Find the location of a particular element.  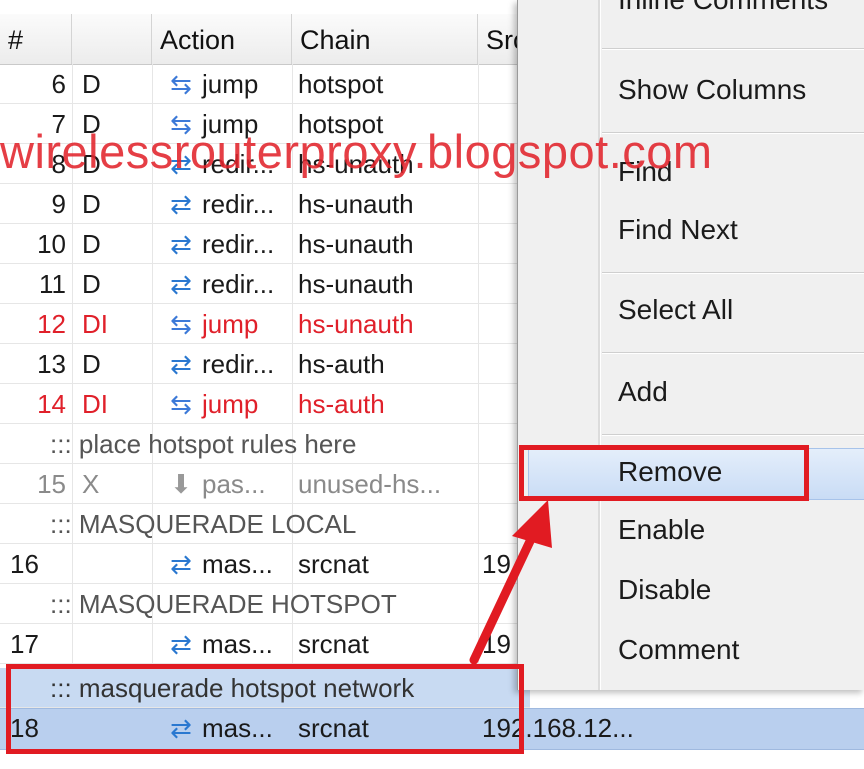

annotation-arrow-icon is located at coordinates (510, 582).